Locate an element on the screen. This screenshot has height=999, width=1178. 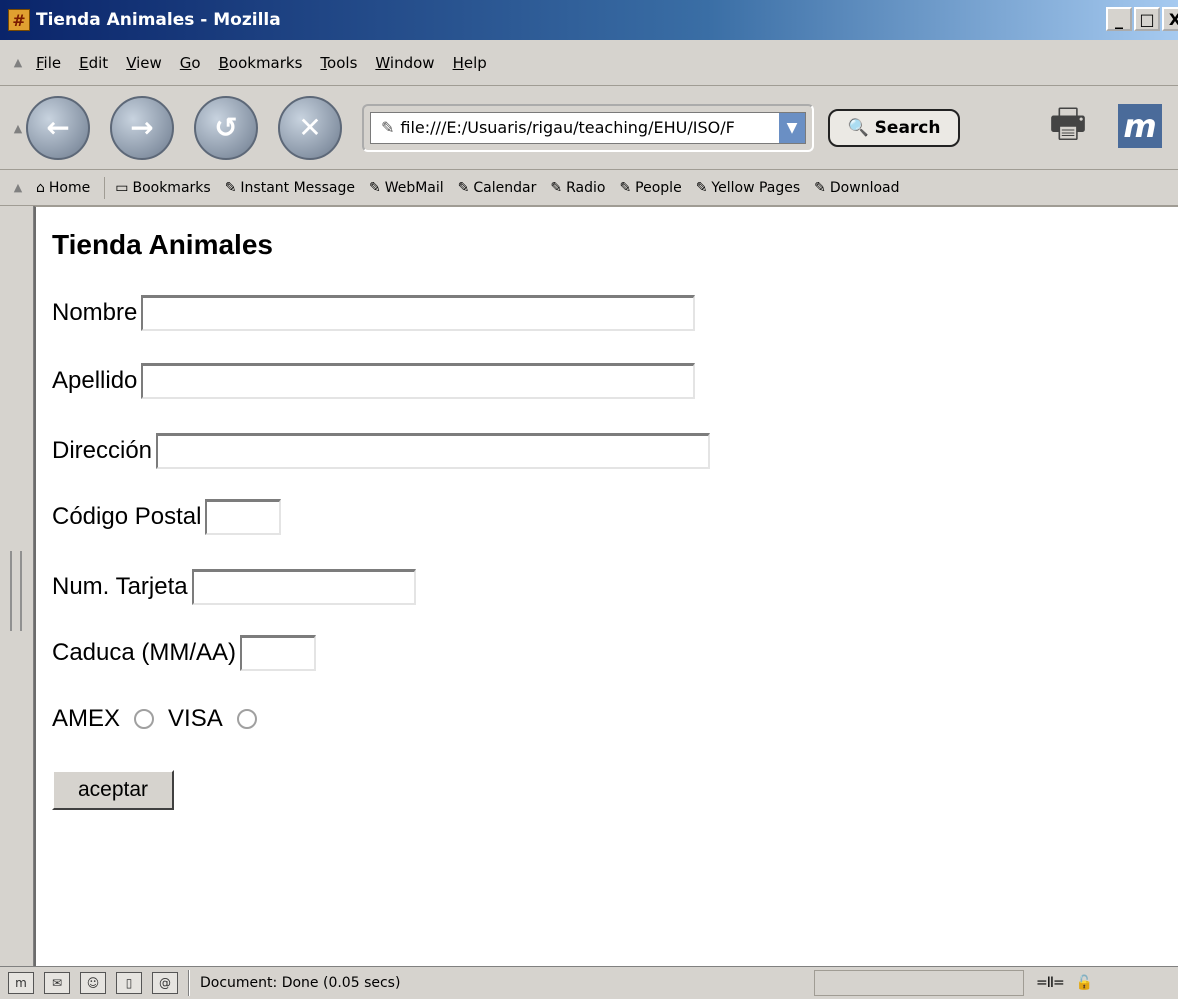
menu-file-label: ile is located at coordinates (52, 62).